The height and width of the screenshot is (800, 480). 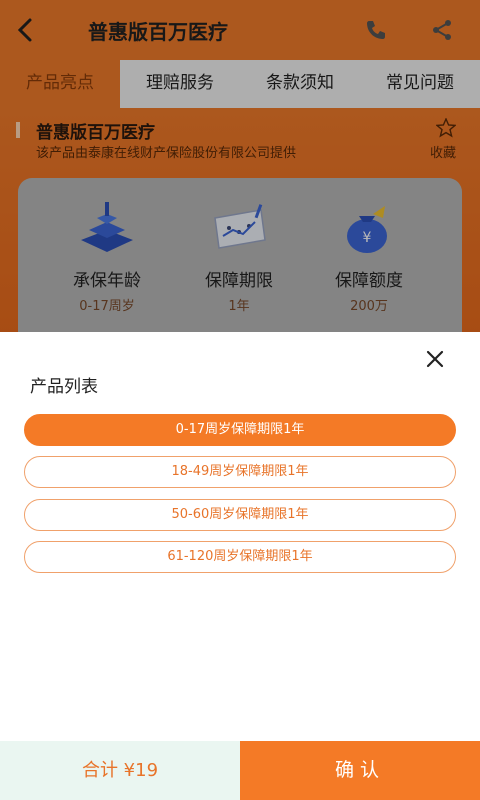 I want to click on bottom-bar: 合计 ¥19 确认, so click(x=240, y=770).